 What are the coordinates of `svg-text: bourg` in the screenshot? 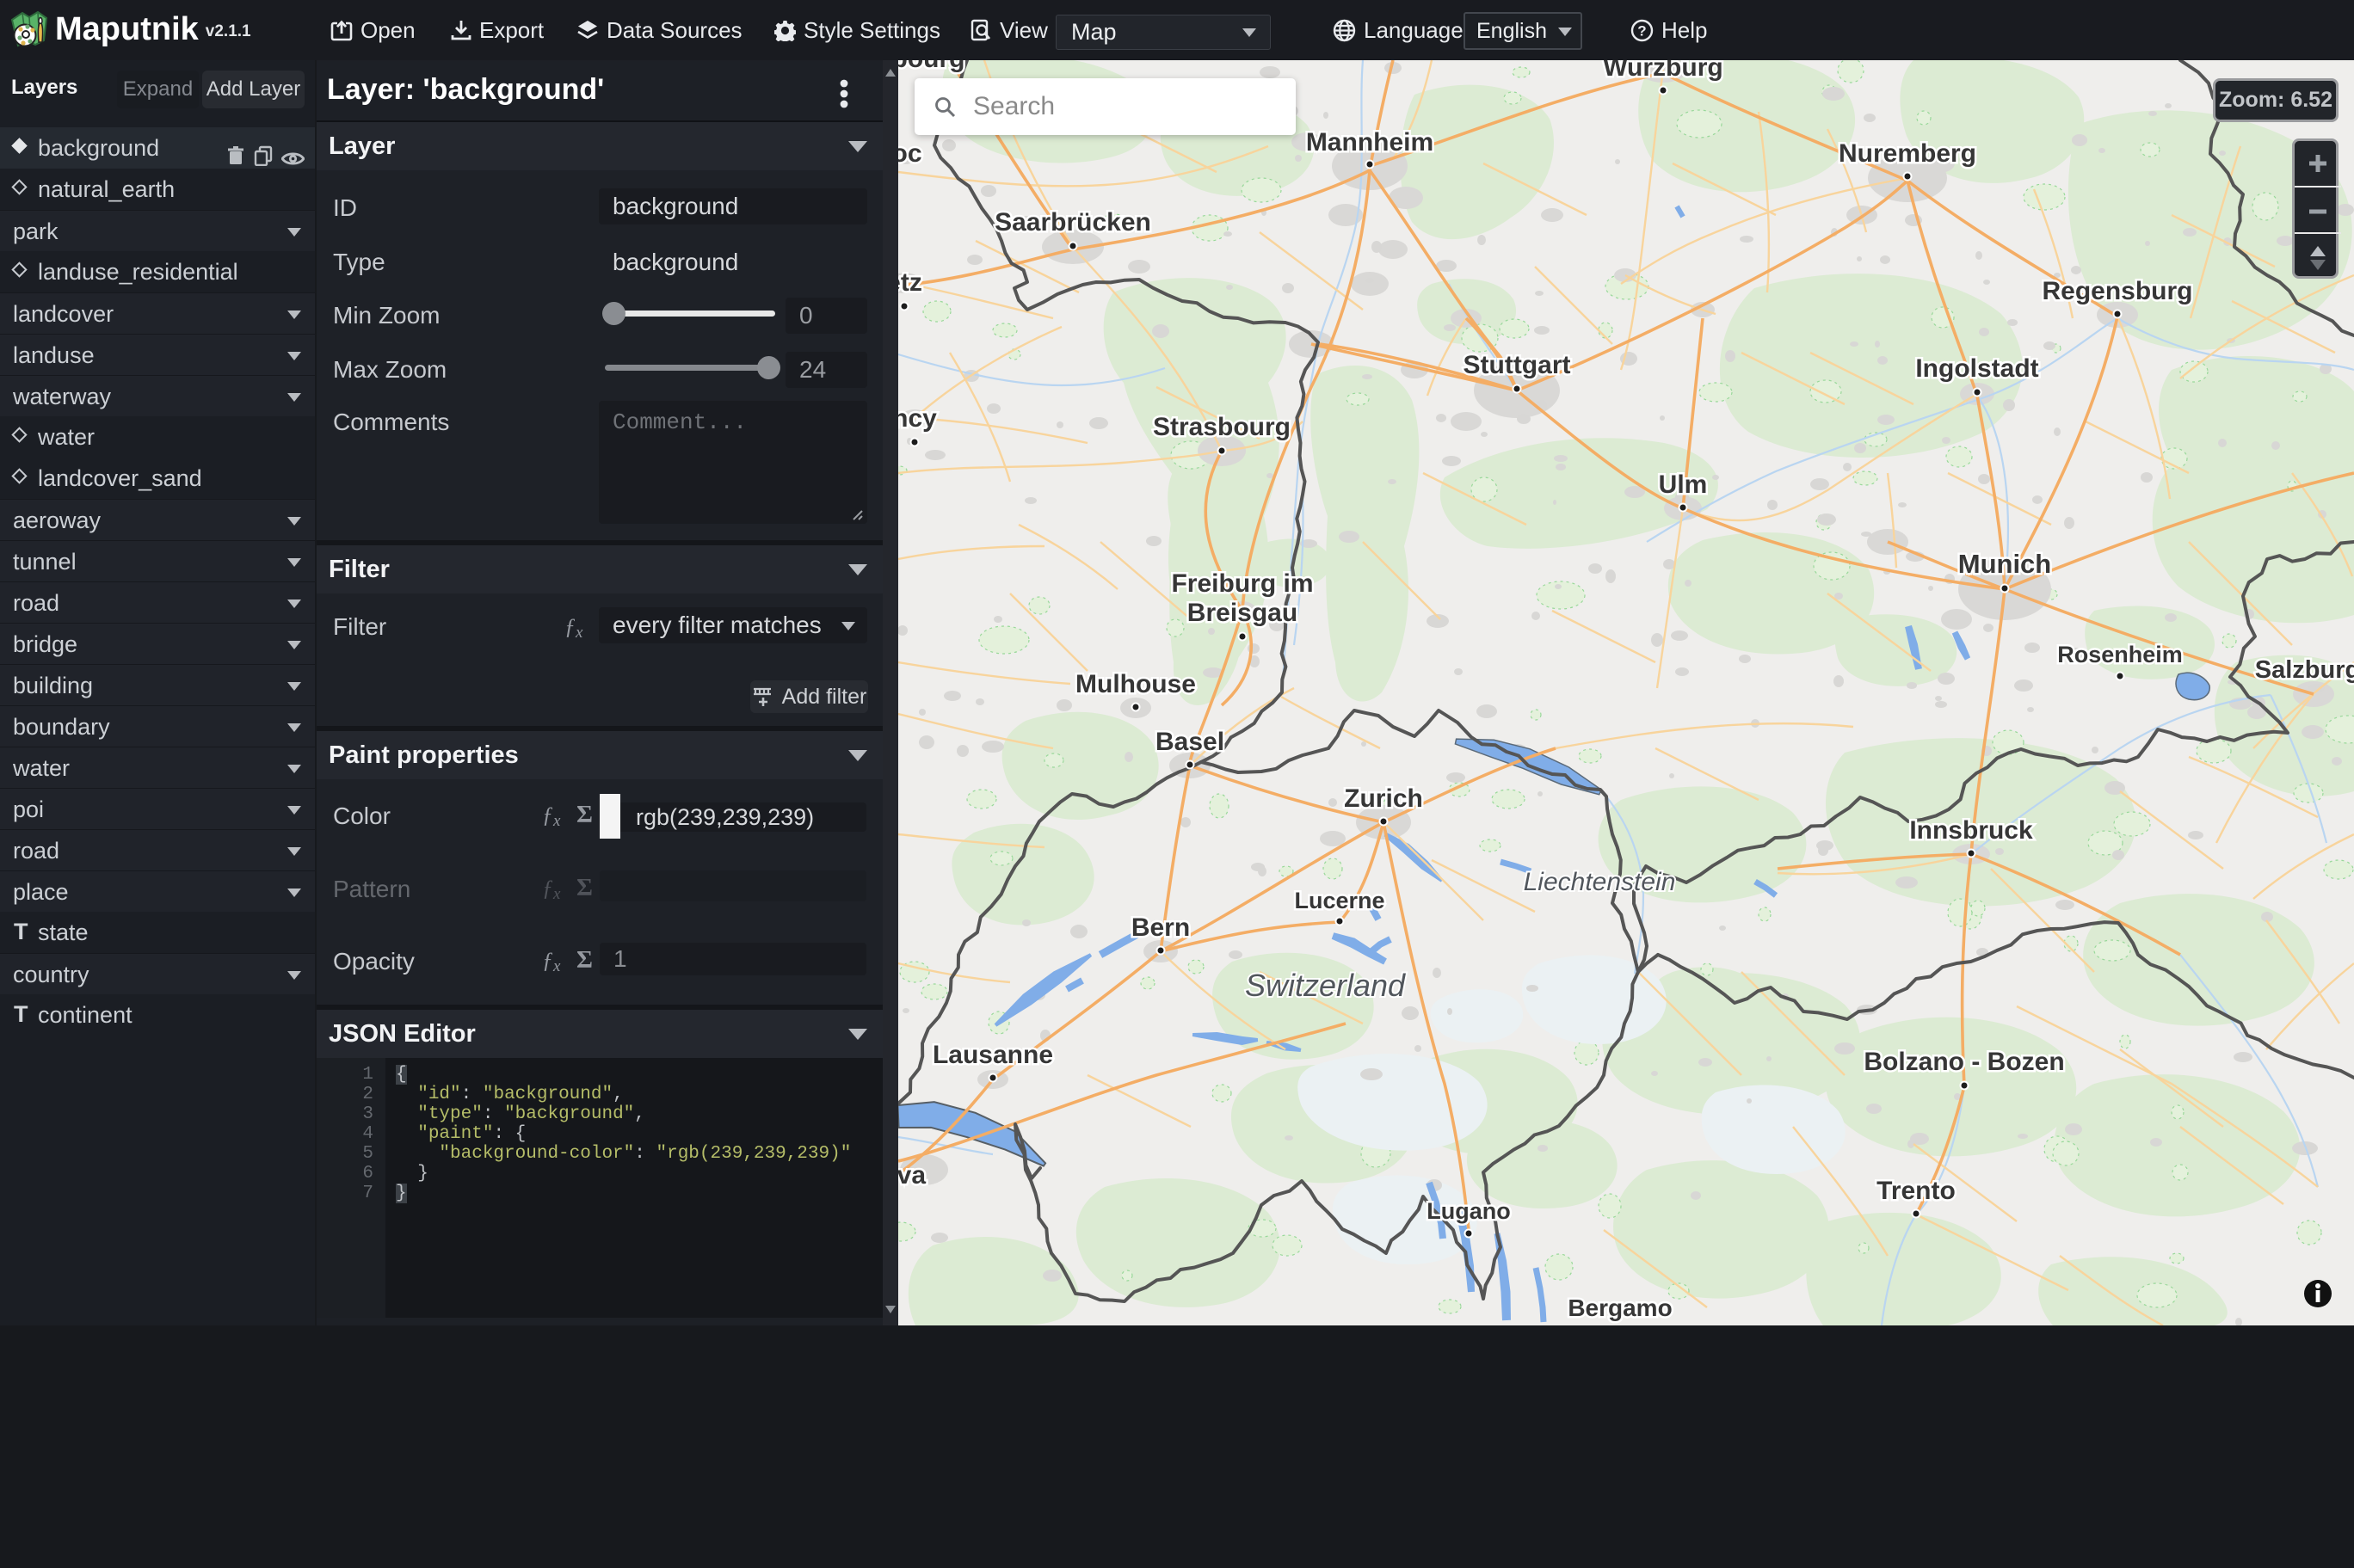 It's located at (931, 67).